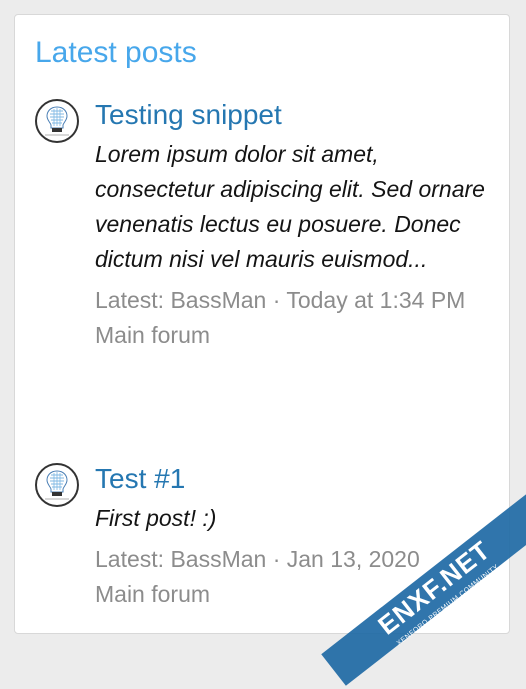 This screenshot has height=689, width=526. What do you see at coordinates (353, 559) in the screenshot?
I see `post-time: Jan 13, 2020` at bounding box center [353, 559].